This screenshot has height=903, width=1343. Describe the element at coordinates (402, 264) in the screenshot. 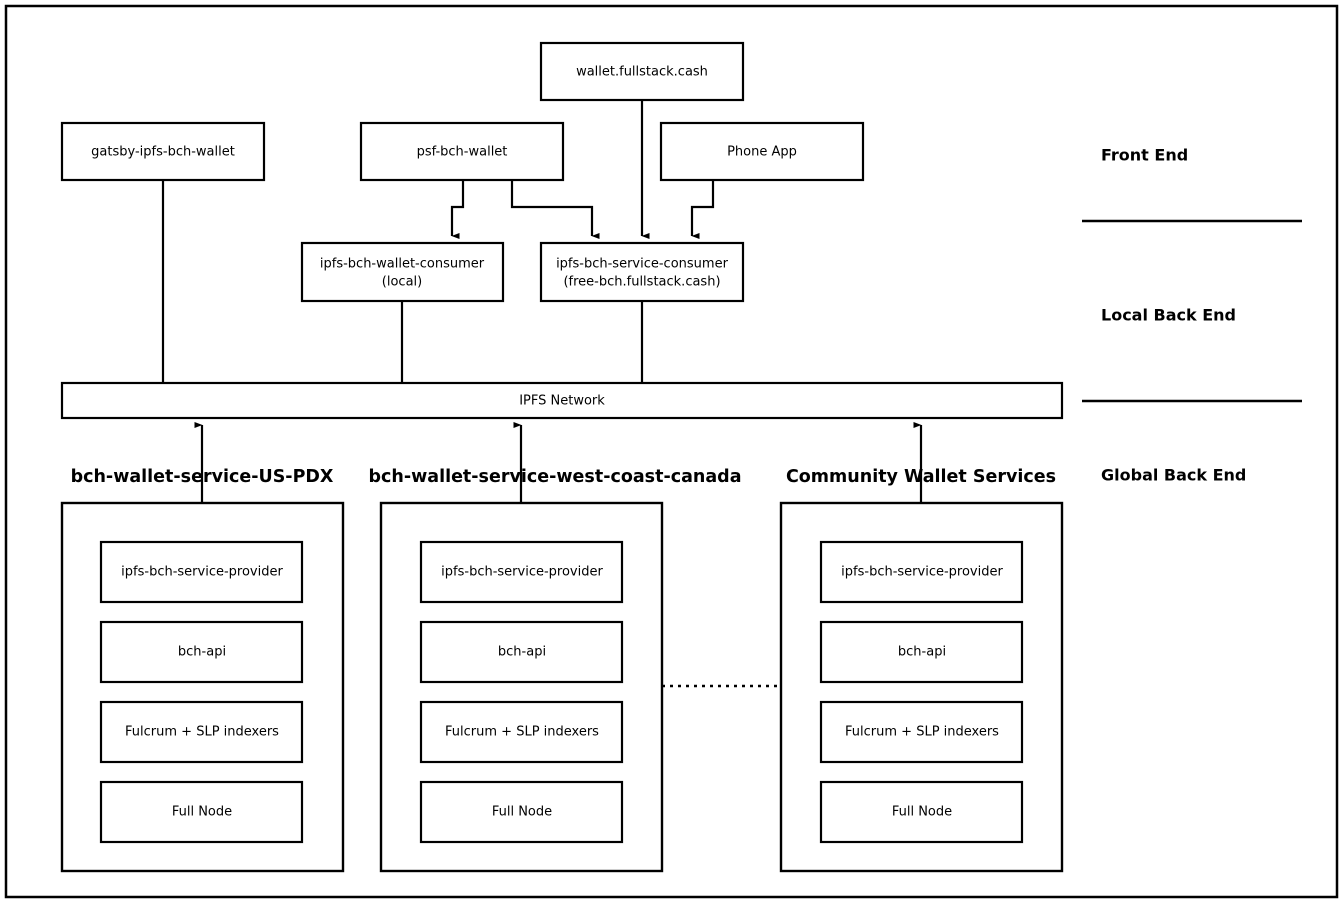

I see `node-ipfs-bch-wallet-consumer-label-line1: ipfs-bch-wallet-consumer` at that location.